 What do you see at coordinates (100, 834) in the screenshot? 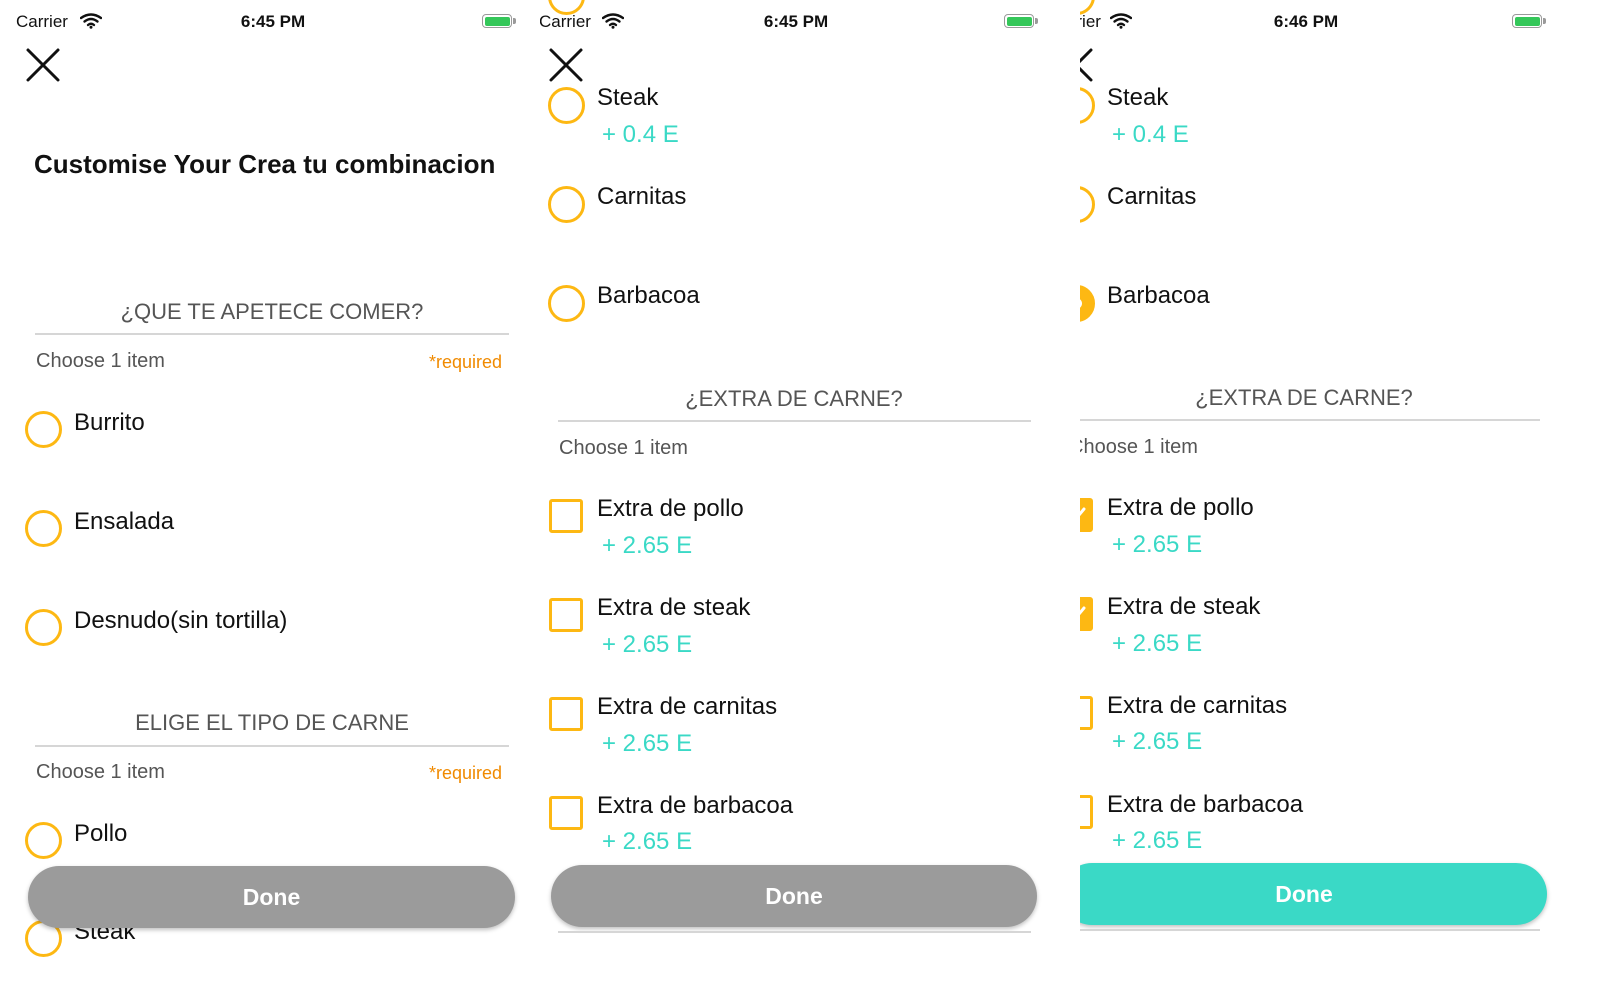
I see `option-label: Pollo` at bounding box center [100, 834].